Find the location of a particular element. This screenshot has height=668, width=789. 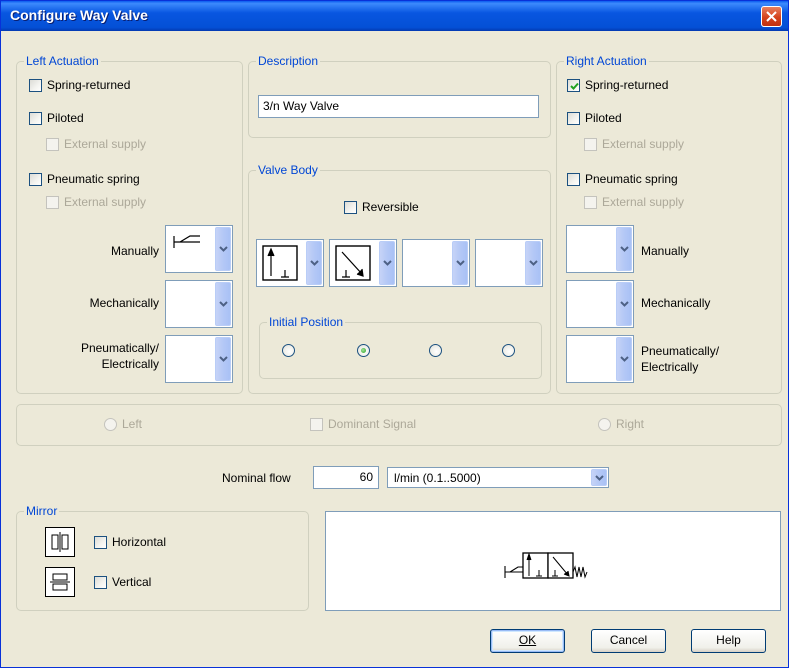

description-legend: Description is located at coordinates (288, 61).